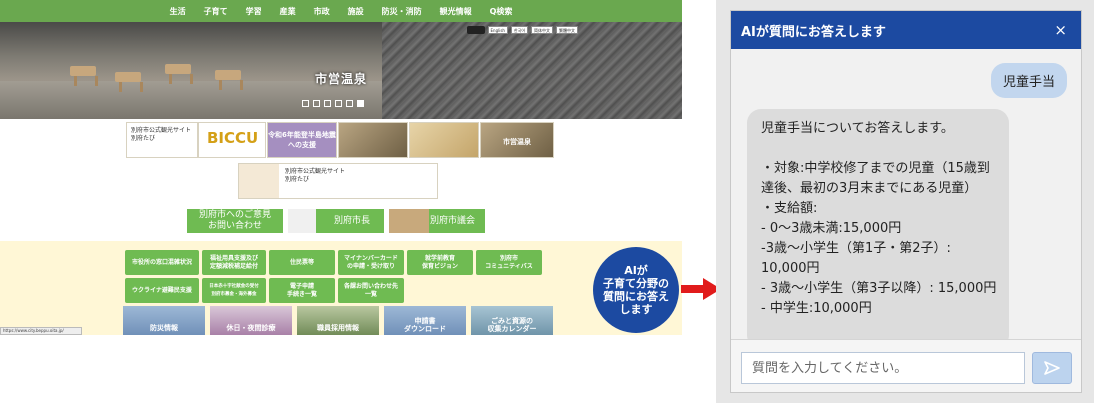 This screenshot has height=403, width=1094. What do you see at coordinates (254, 11) in the screenshot?
I see `nav-item-learning: 学習` at bounding box center [254, 11].